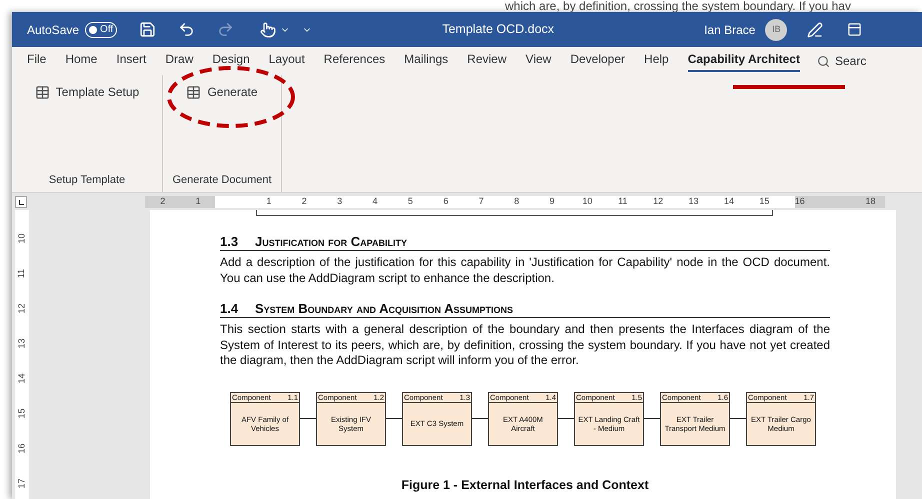 The width and height of the screenshot is (922, 499). Describe the element at coordinates (375, 201) in the screenshot. I see `ruler-number: 4` at that location.